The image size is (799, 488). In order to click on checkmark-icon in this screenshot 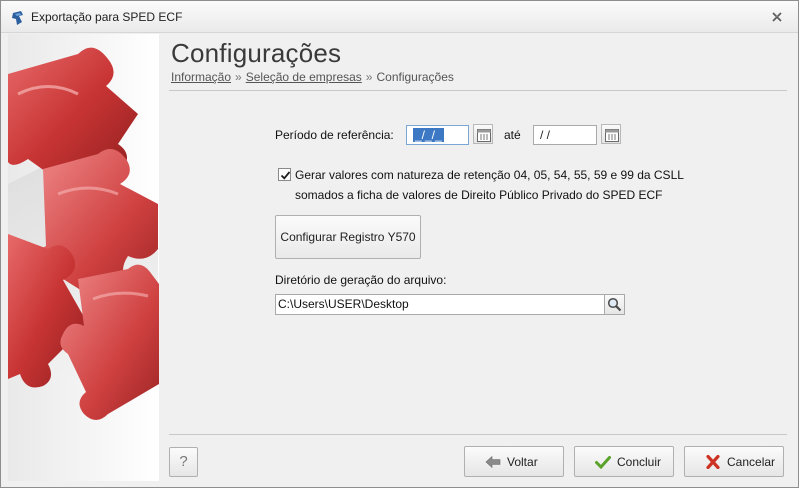, I will do `click(285, 175)`.